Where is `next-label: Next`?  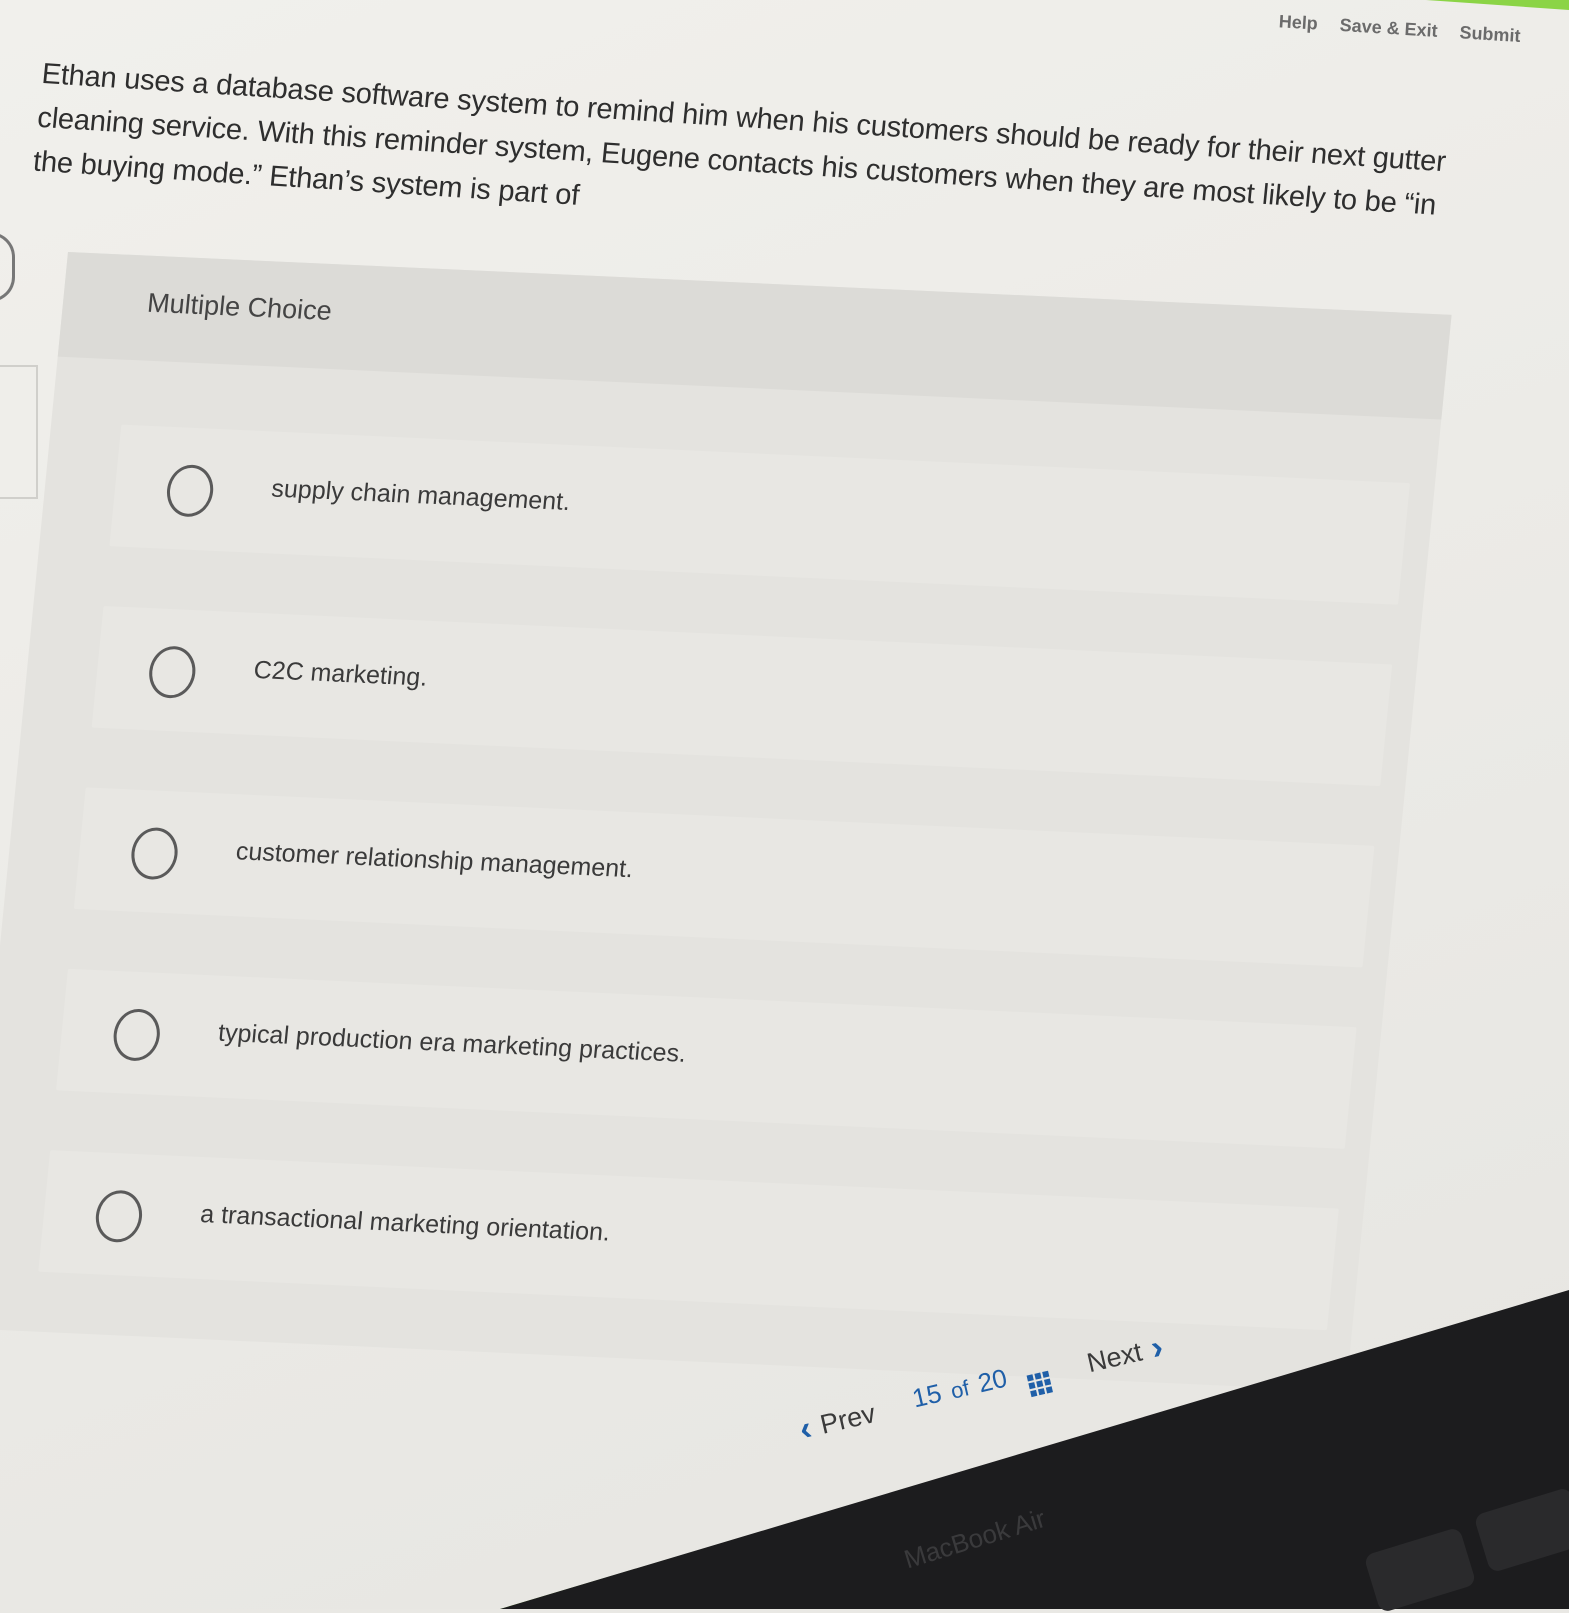 next-label: Next is located at coordinates (1114, 1357).